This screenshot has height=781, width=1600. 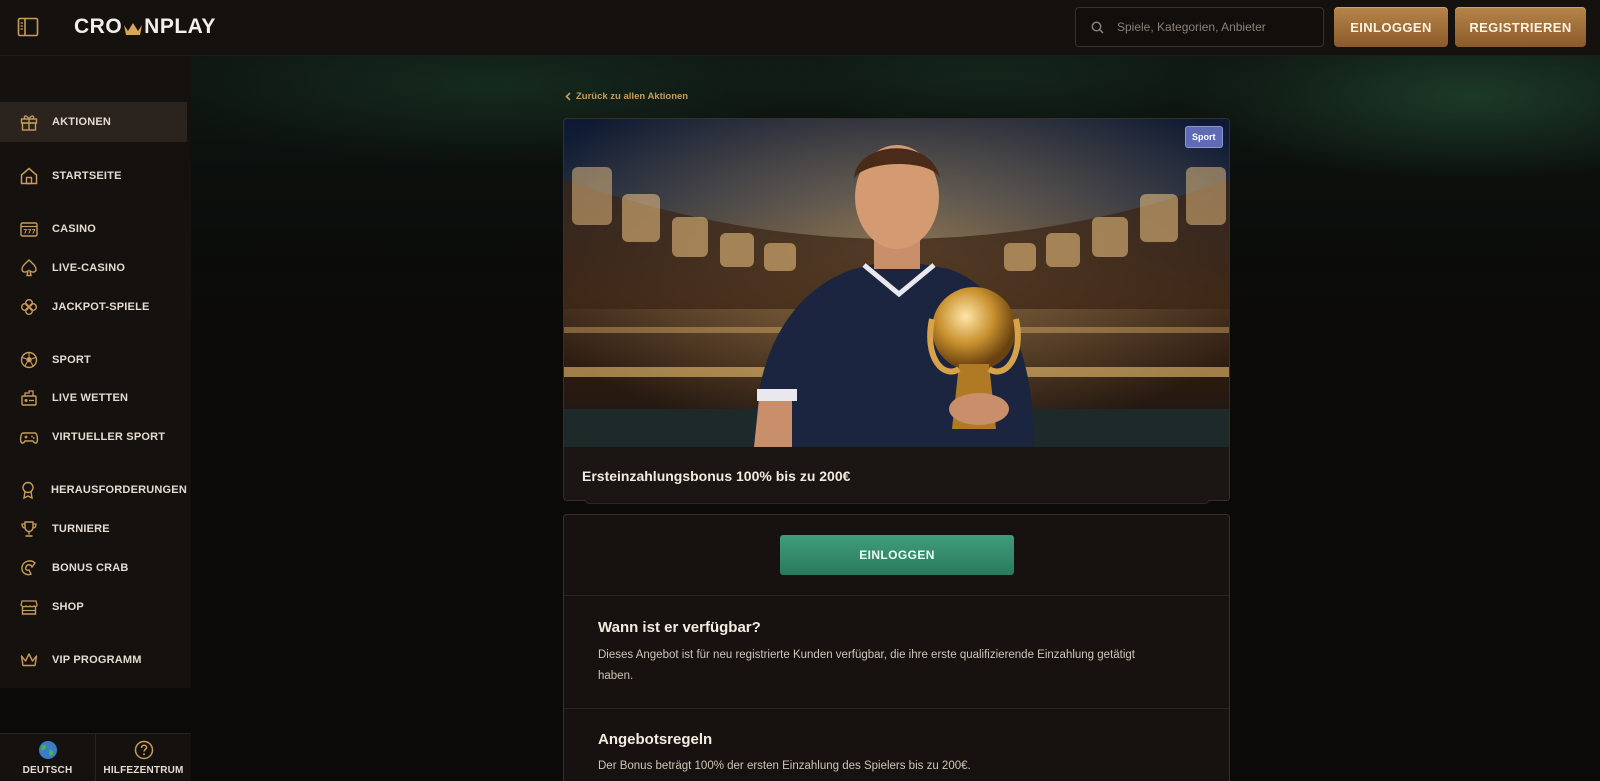 I want to click on search-box, so click(x=1199, y=27).